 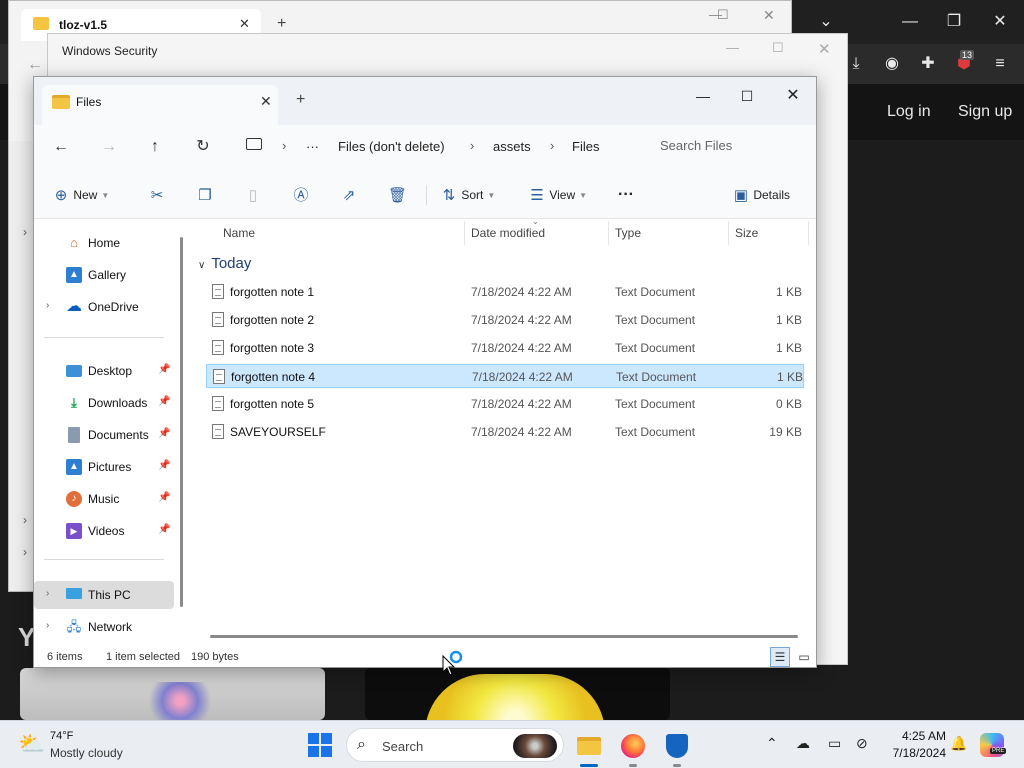 I want to click on breadcrumb-item: Files (don't delete), so click(x=391, y=146).